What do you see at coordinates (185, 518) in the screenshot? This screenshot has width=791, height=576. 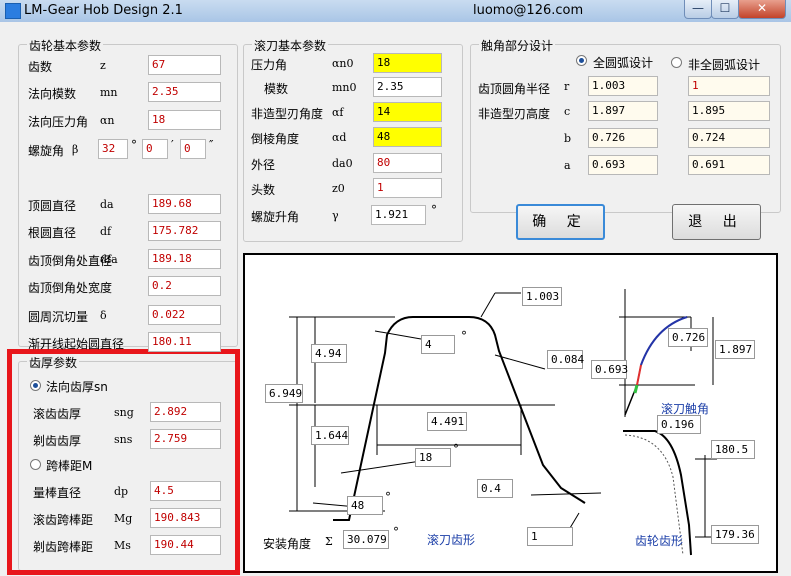 I see `thickness-param-input: 190.843` at bounding box center [185, 518].